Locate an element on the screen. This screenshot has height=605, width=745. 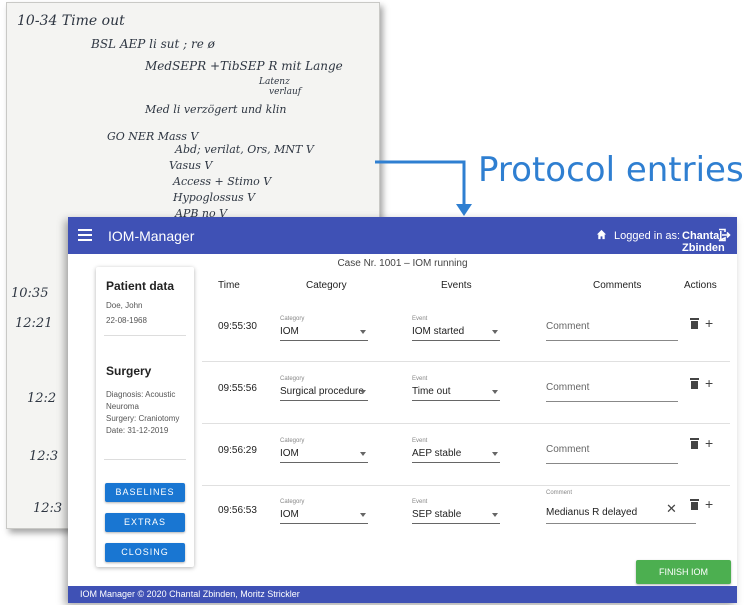
event-select: Event AEP stable is located at coordinates (456, 450).